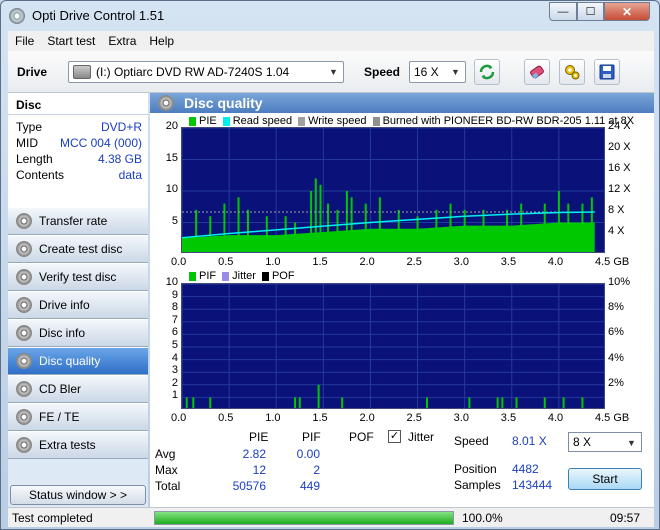  What do you see at coordinates (32, 72) in the screenshot?
I see `drive-label: Drive` at bounding box center [32, 72].